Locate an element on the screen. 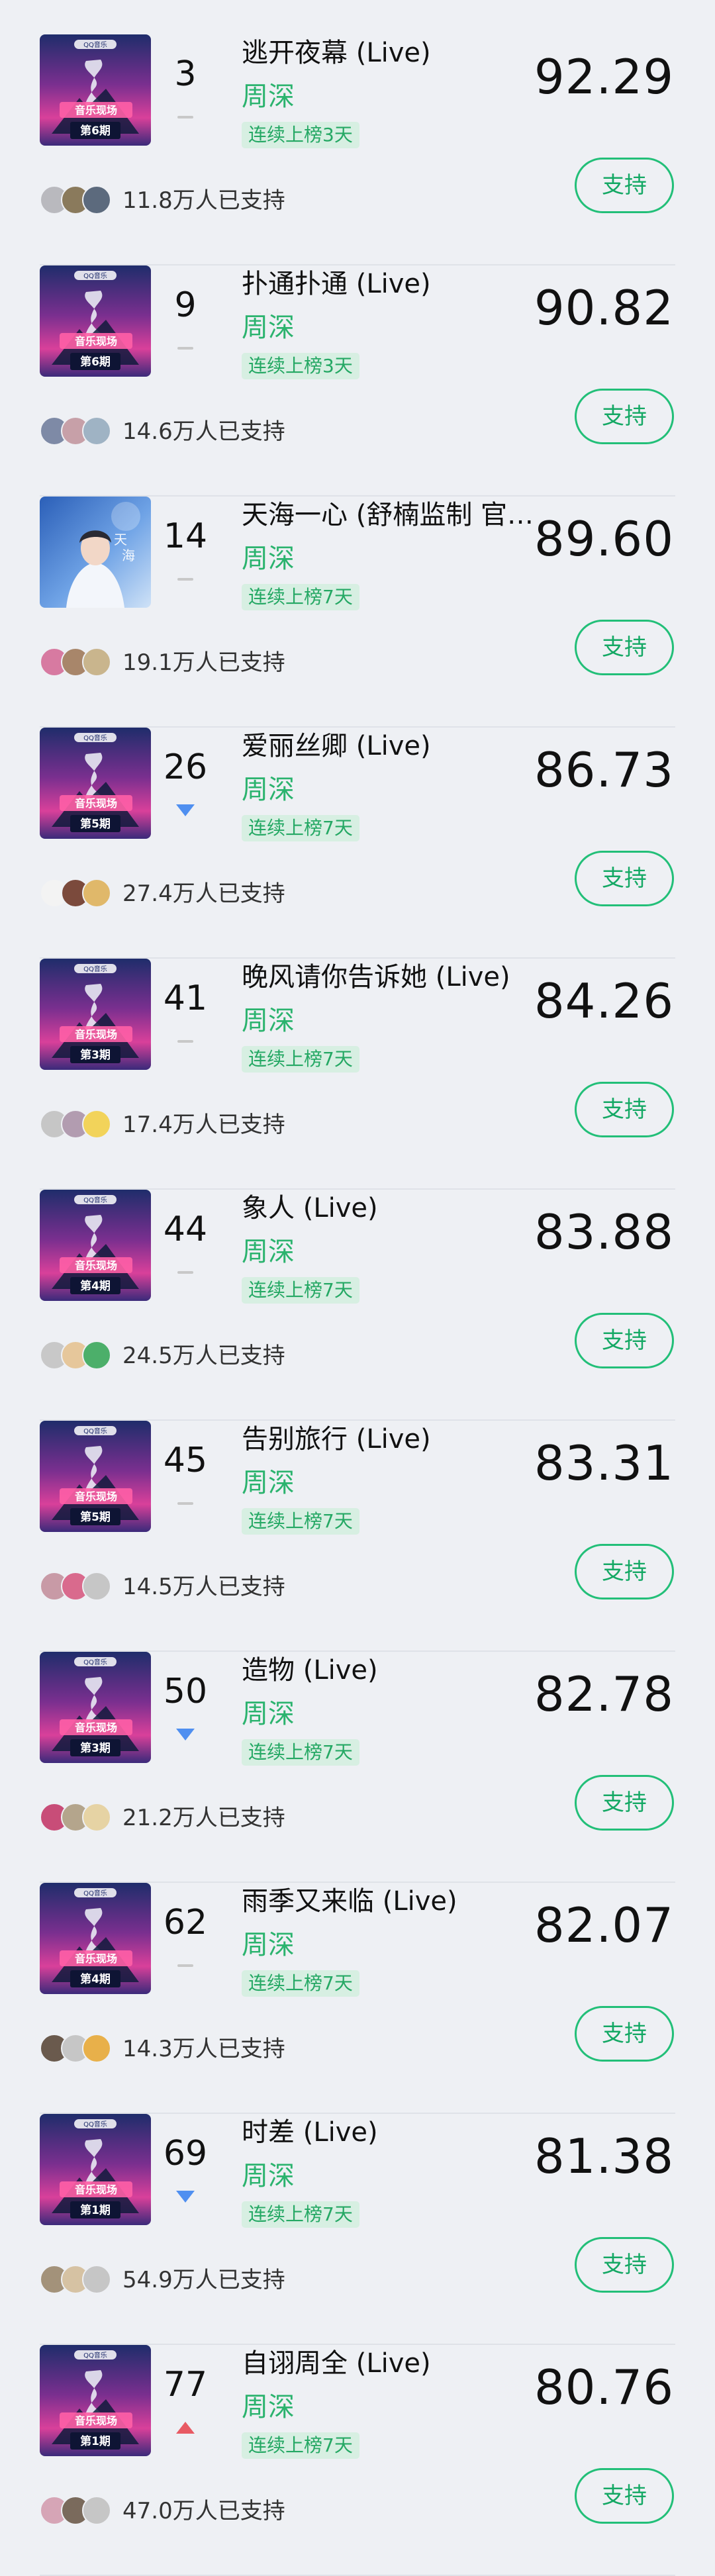 The image size is (715, 2576). supporter-count: 17.4万人已支持 is located at coordinates (203, 1125).